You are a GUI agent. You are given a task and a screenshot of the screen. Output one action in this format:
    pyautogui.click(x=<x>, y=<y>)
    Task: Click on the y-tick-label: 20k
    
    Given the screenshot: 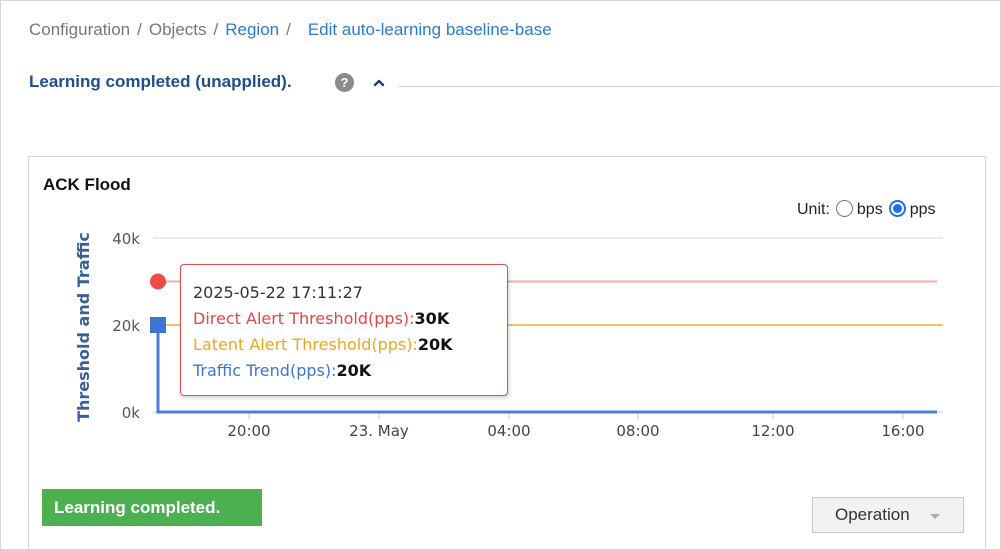 What is the action you would take?
    pyautogui.click(x=126, y=326)
    